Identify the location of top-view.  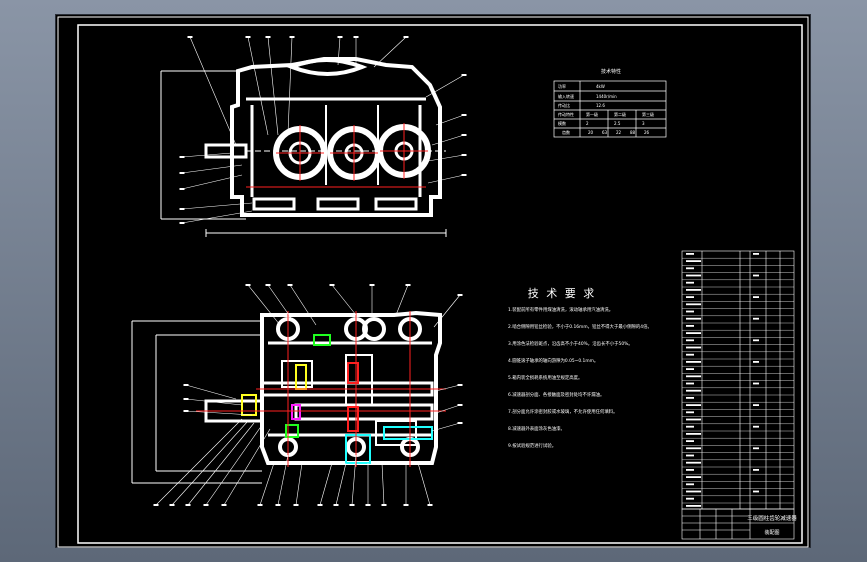
(286, 397).